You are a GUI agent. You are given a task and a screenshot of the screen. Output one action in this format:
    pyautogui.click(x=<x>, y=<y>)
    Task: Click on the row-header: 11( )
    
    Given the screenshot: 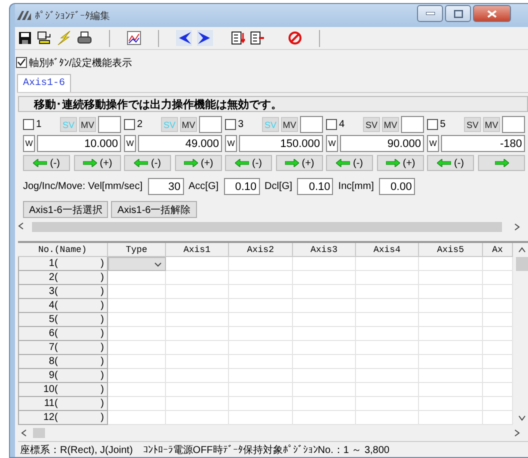 What is the action you would take?
    pyautogui.click(x=63, y=404)
    